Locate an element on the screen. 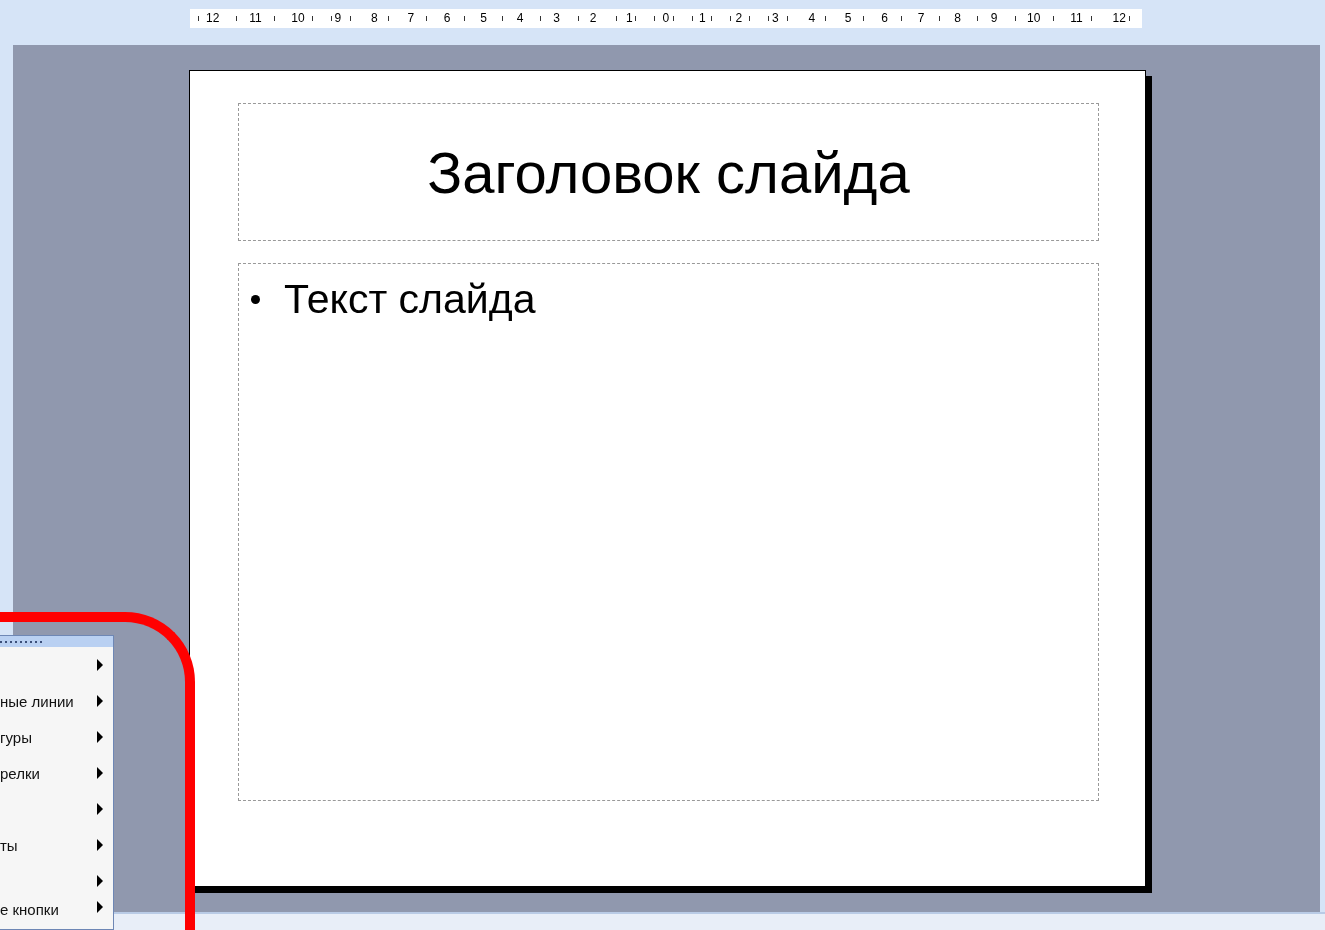 The image size is (1325, 930). title-placeholder: Заголовок слайда is located at coordinates (668, 172).